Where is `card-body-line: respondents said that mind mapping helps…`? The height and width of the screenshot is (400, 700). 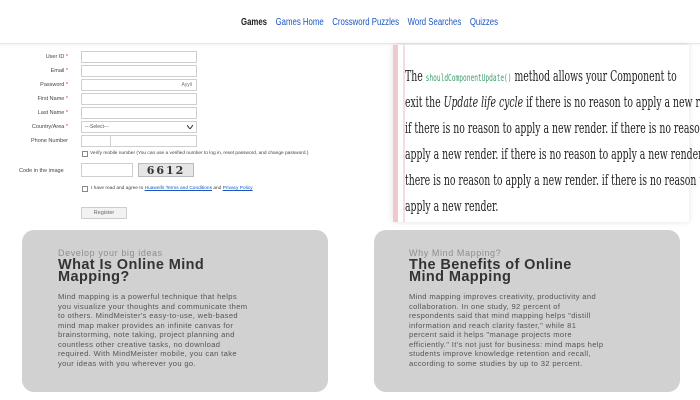
card-body-line: respondents said that mind mapping helps… is located at coordinates (500, 315).